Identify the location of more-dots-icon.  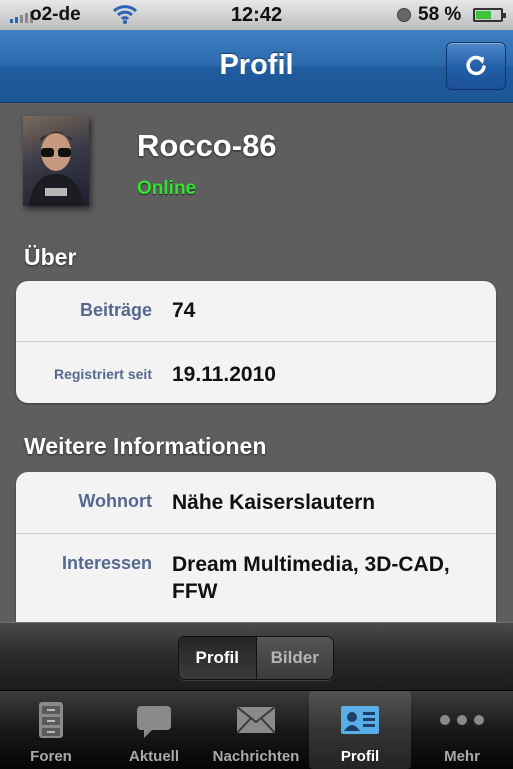
(462, 720).